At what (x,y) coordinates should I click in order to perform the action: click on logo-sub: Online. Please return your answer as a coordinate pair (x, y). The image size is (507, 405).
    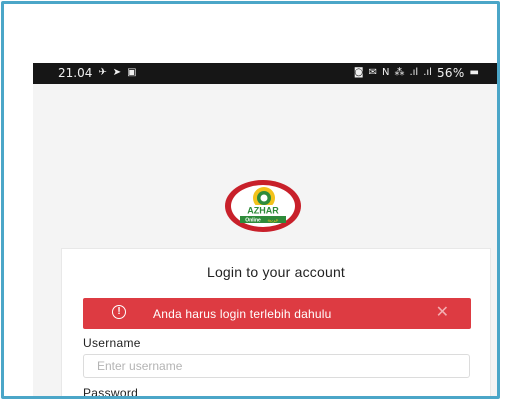
    Looking at the image, I should click on (253, 221).